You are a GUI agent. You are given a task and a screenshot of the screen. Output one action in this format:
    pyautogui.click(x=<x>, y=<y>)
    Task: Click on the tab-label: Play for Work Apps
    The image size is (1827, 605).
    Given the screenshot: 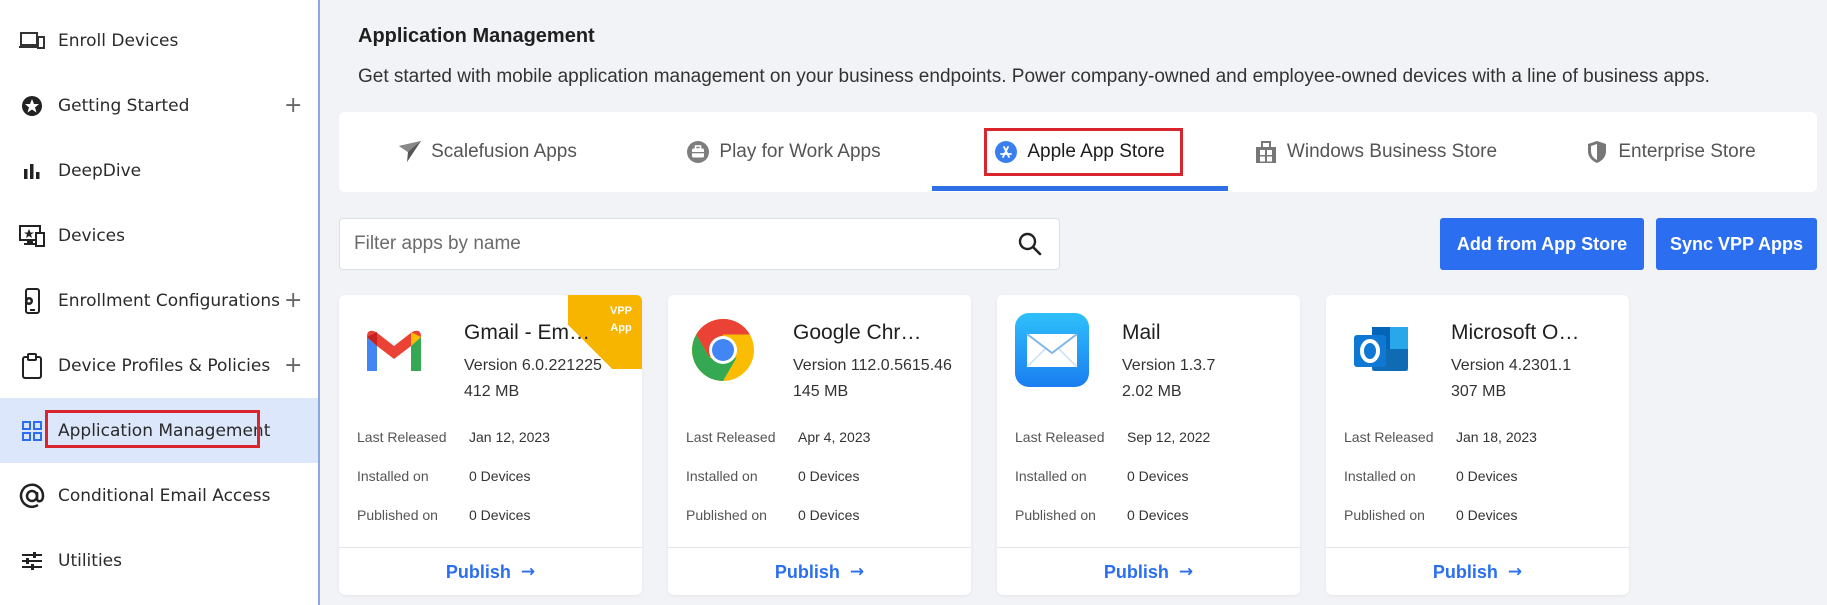 What is the action you would take?
    pyautogui.click(x=800, y=151)
    